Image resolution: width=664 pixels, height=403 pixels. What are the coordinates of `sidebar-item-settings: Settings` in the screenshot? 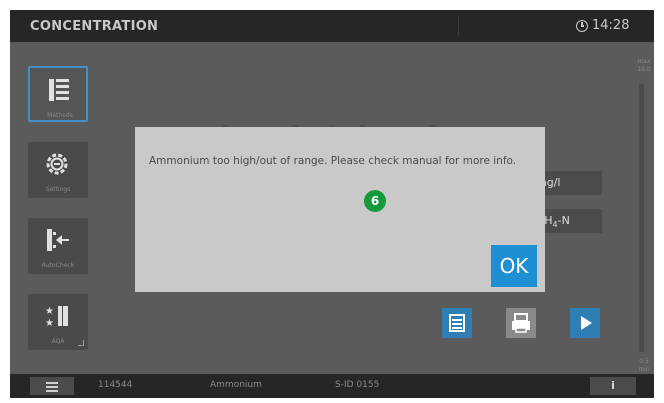 It's located at (58, 170).